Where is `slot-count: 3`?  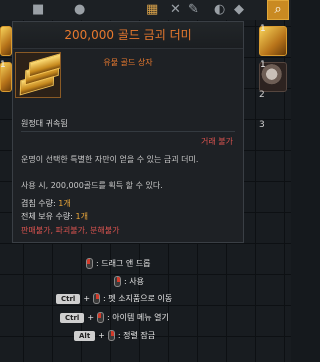 slot-count: 3 is located at coordinates (262, 125).